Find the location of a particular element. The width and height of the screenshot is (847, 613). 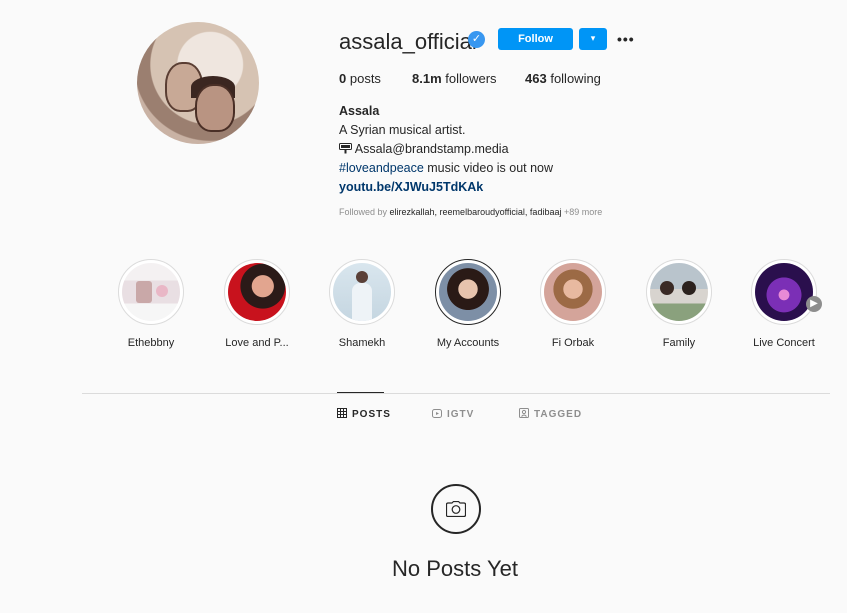

highlight-label: Live Concert is located at coordinates (784, 343).